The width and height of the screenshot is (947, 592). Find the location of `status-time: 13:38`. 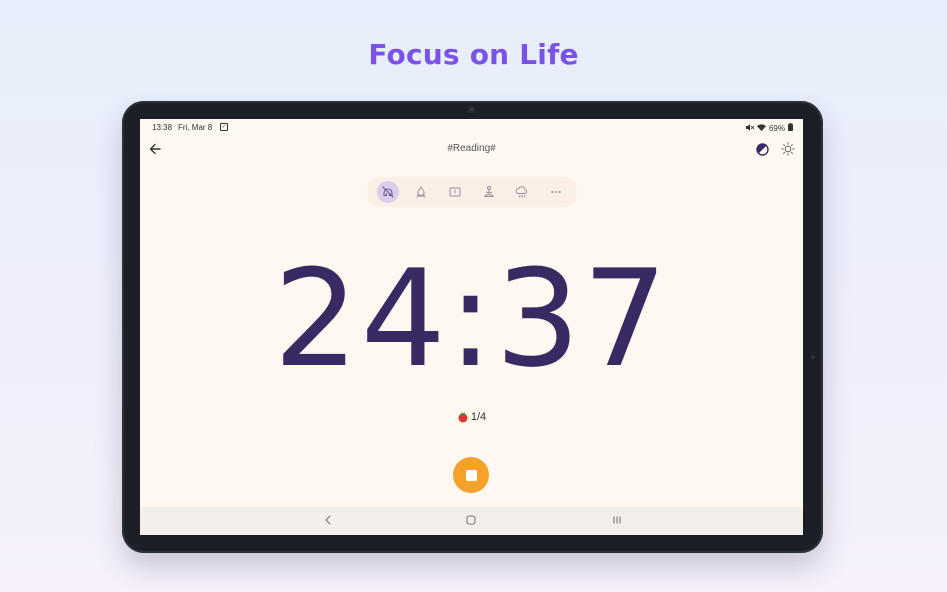

status-time: 13:38 is located at coordinates (162, 127).